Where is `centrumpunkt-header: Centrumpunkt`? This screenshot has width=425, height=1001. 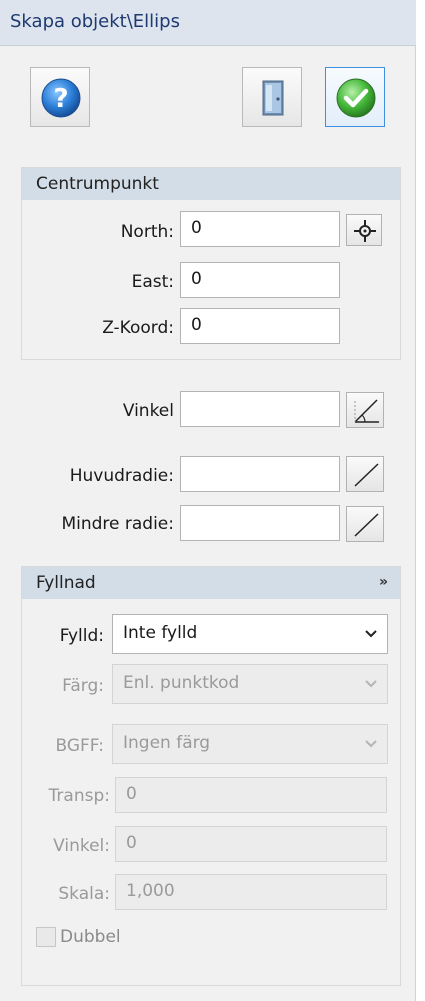
centrumpunkt-header: Centrumpunkt is located at coordinates (211, 184).